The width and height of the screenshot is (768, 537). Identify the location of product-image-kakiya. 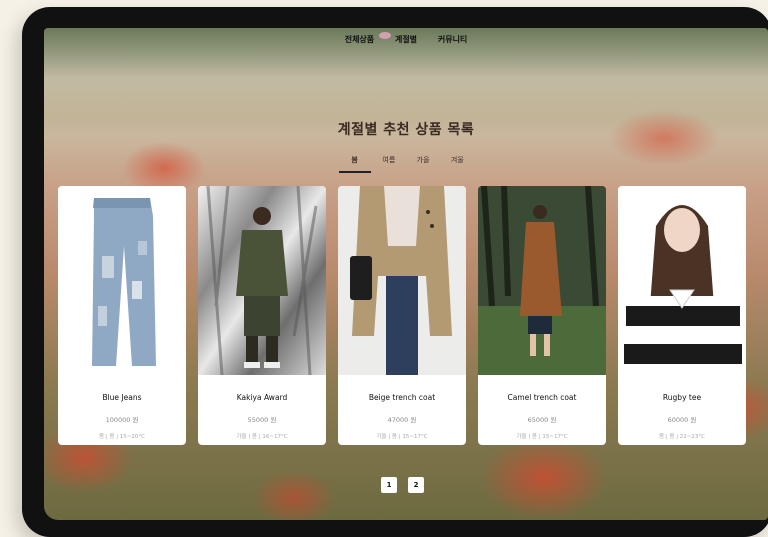
(262, 280).